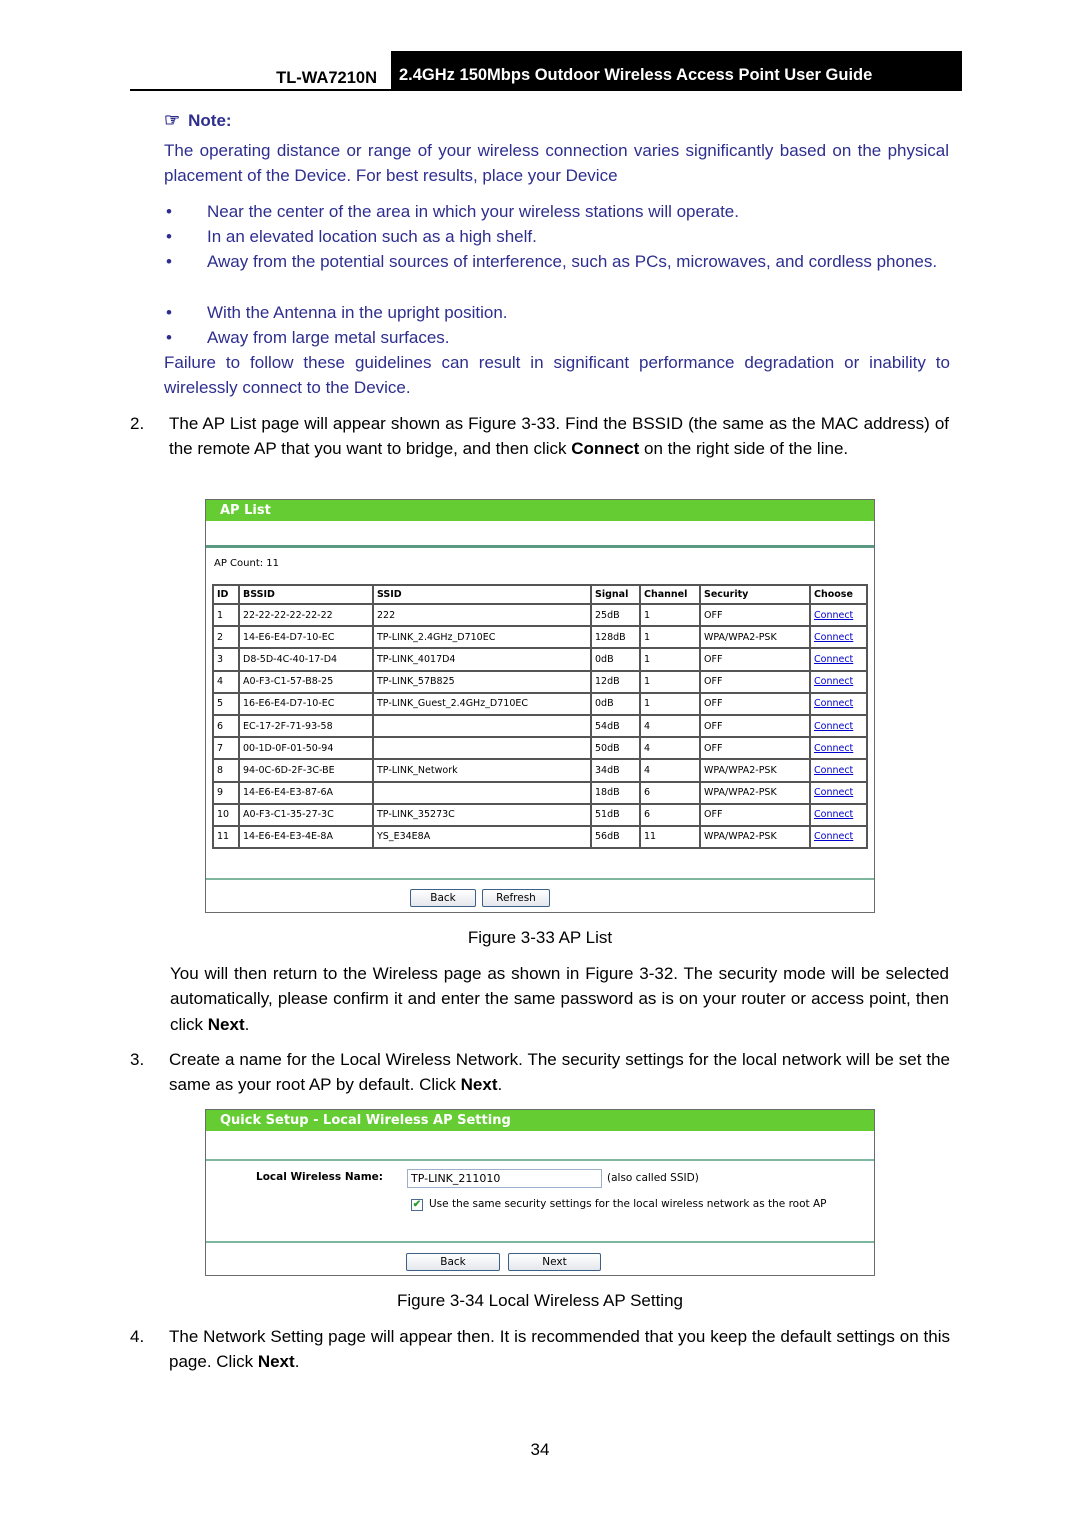 The width and height of the screenshot is (1080, 1527). What do you see at coordinates (482, 703) in the screenshot?
I see `ssid-cell: TP-LINK_Guest_2.4GHz_D710EC` at bounding box center [482, 703].